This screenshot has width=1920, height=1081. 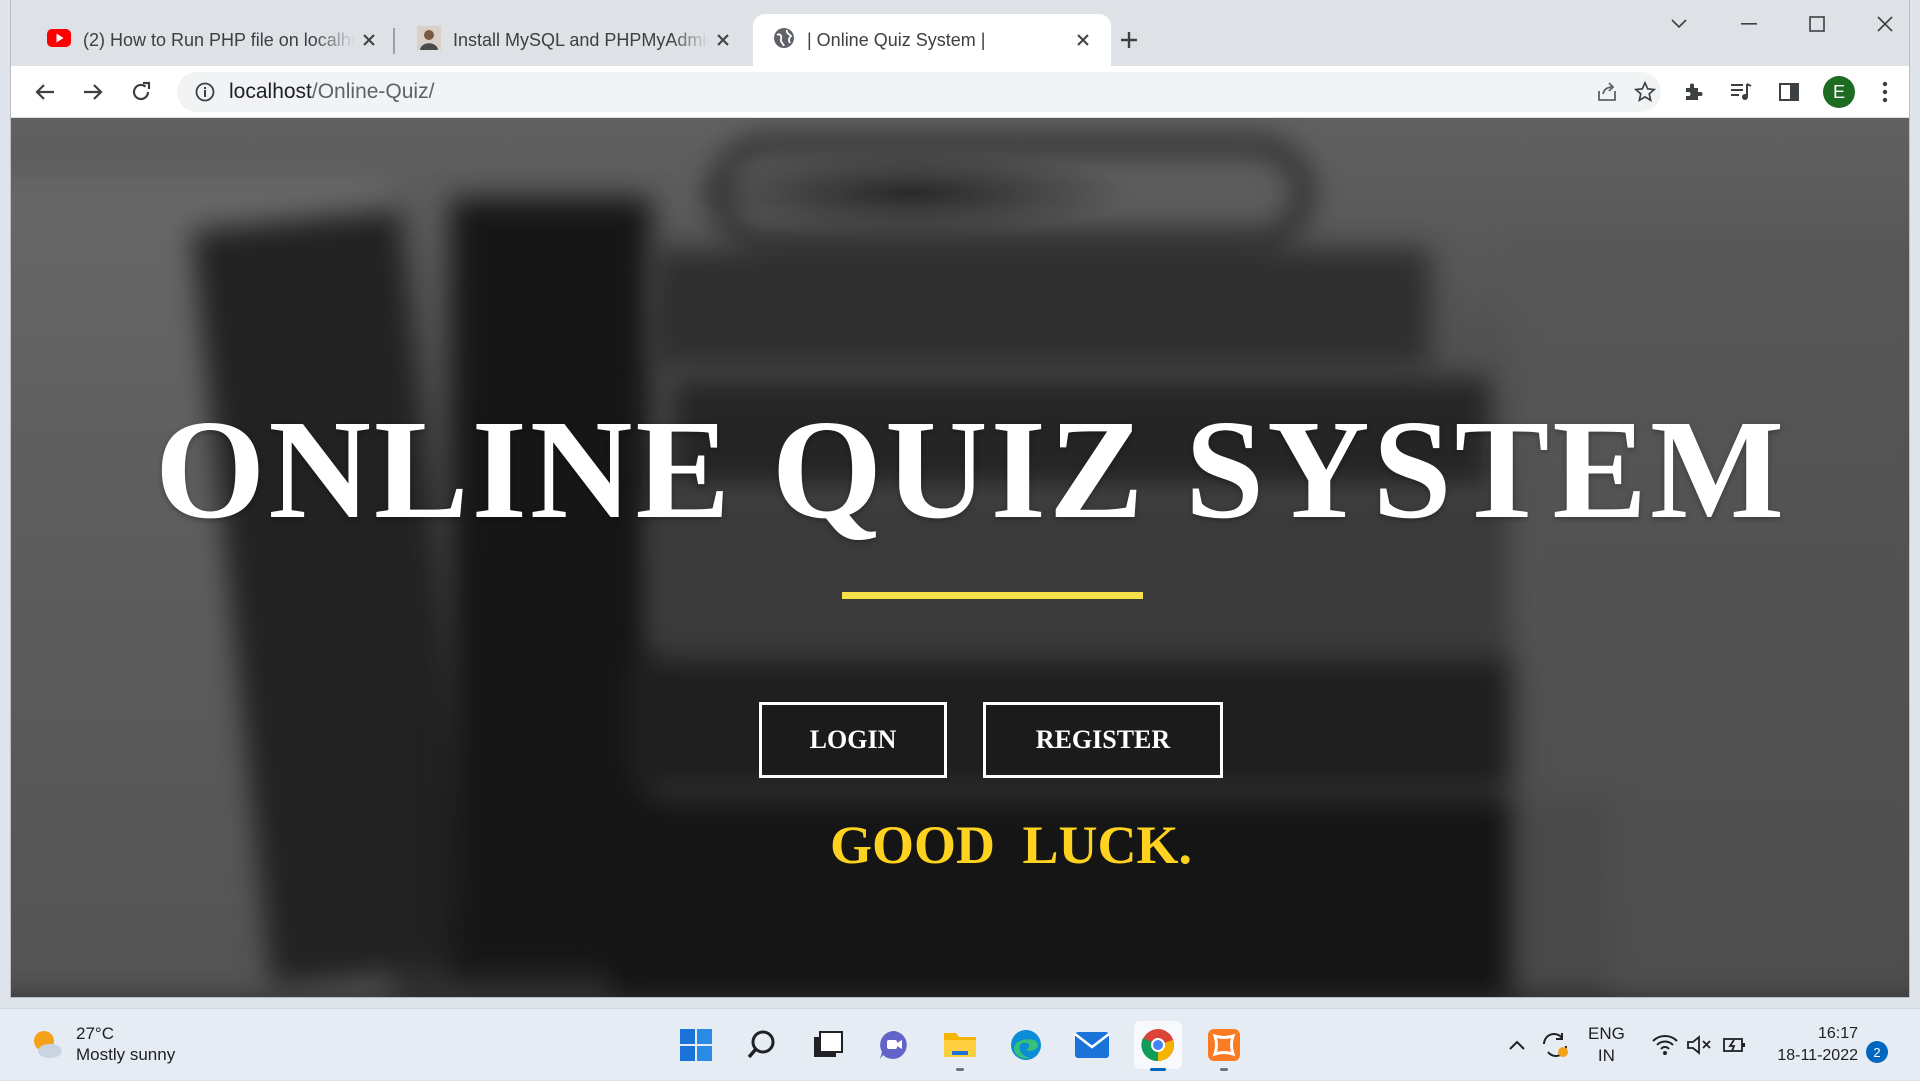 I want to click on clock: 16:17 18-11-2022, so click(x=1813, y=1044).